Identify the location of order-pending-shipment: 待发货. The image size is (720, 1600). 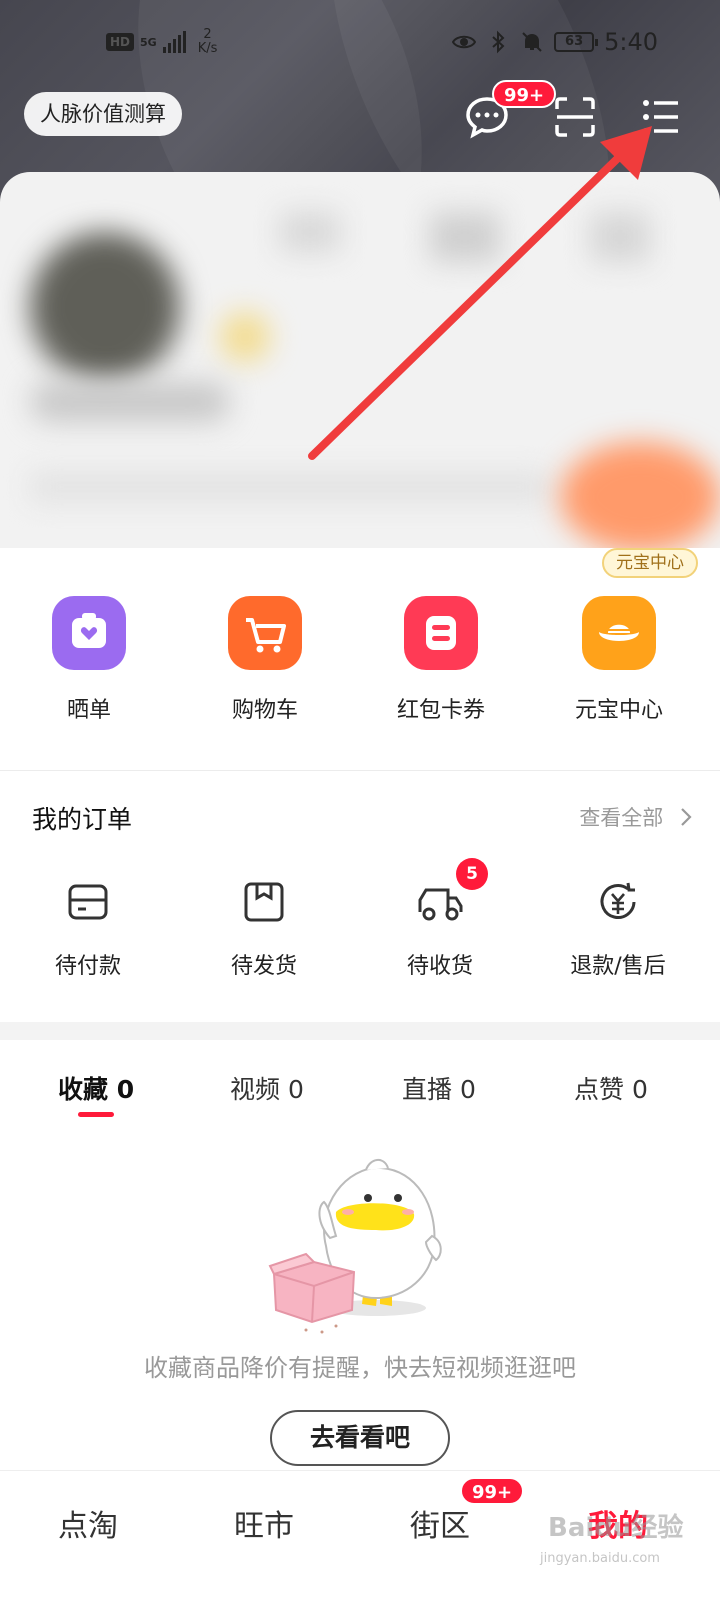
(264, 929).